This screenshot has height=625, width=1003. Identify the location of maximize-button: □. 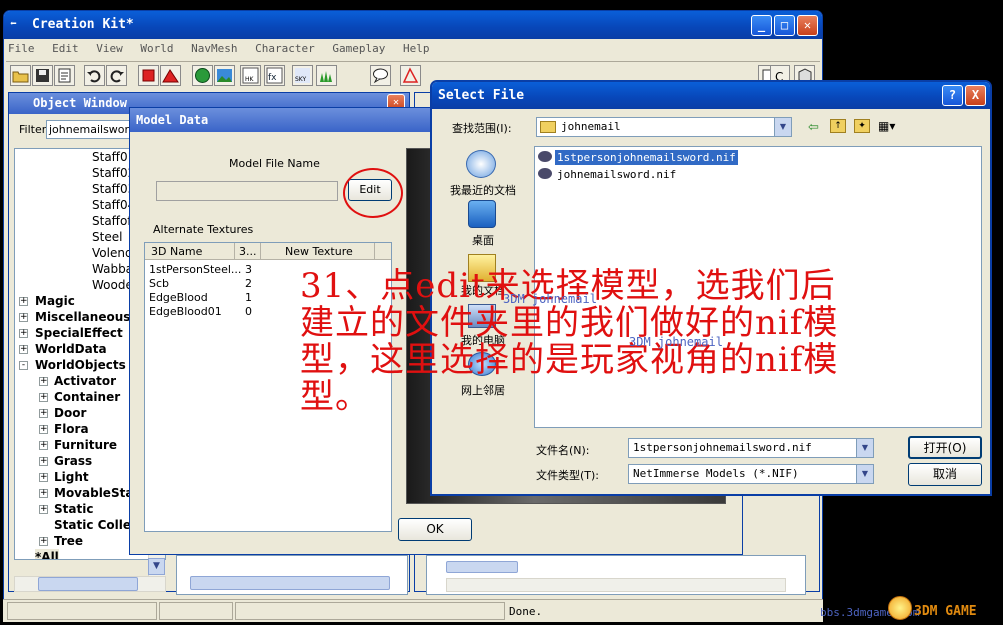
(784, 25).